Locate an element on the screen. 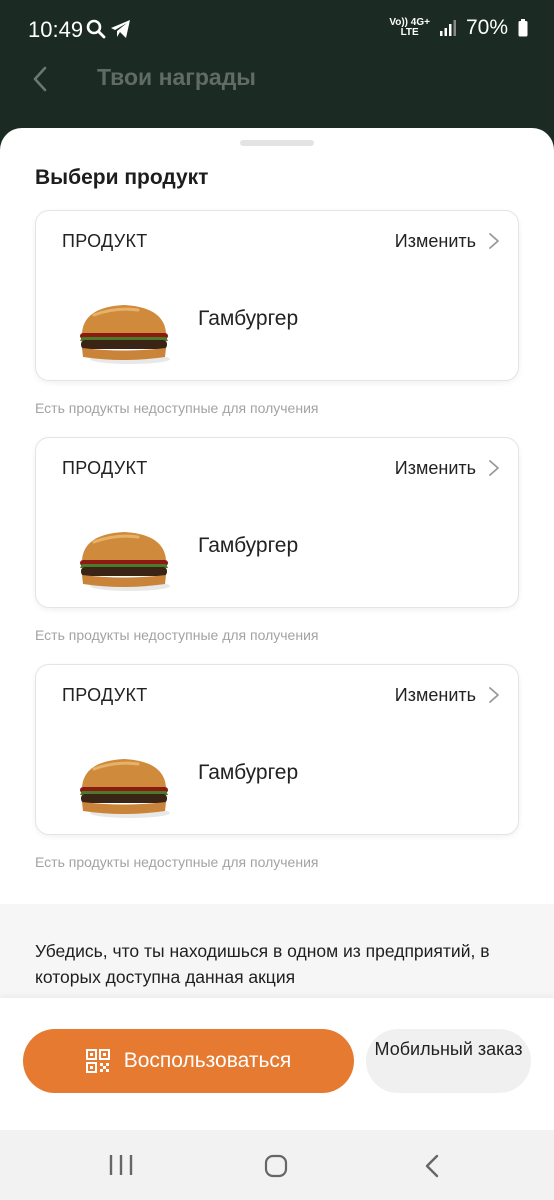 This screenshot has height=1200, width=554. recents-icon is located at coordinates (121, 1165).